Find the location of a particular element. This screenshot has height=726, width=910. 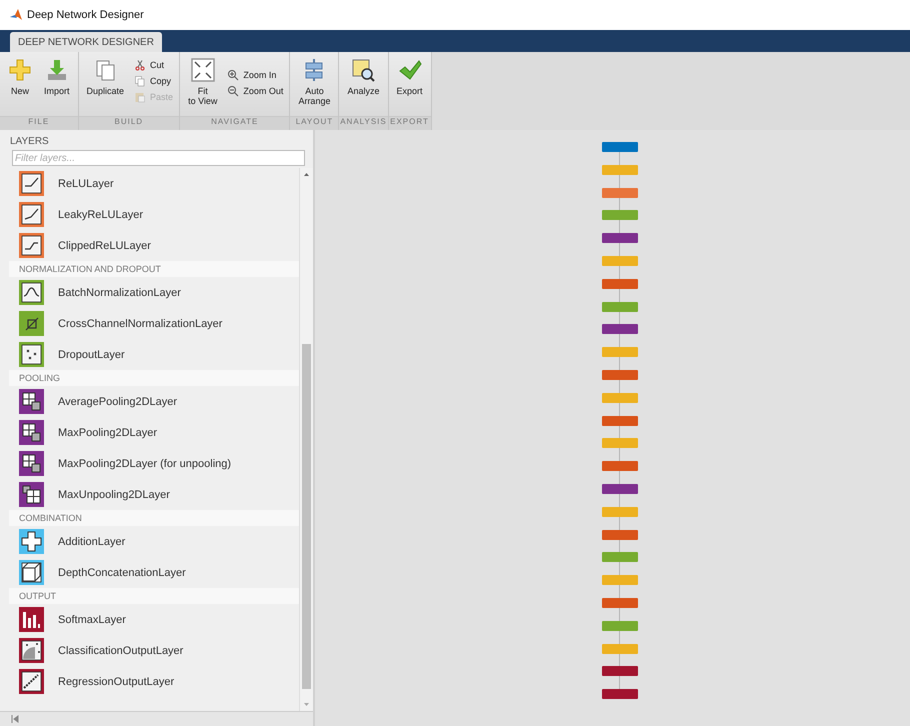

layer-item: AveragePooling2DLayer is located at coordinates (154, 401).